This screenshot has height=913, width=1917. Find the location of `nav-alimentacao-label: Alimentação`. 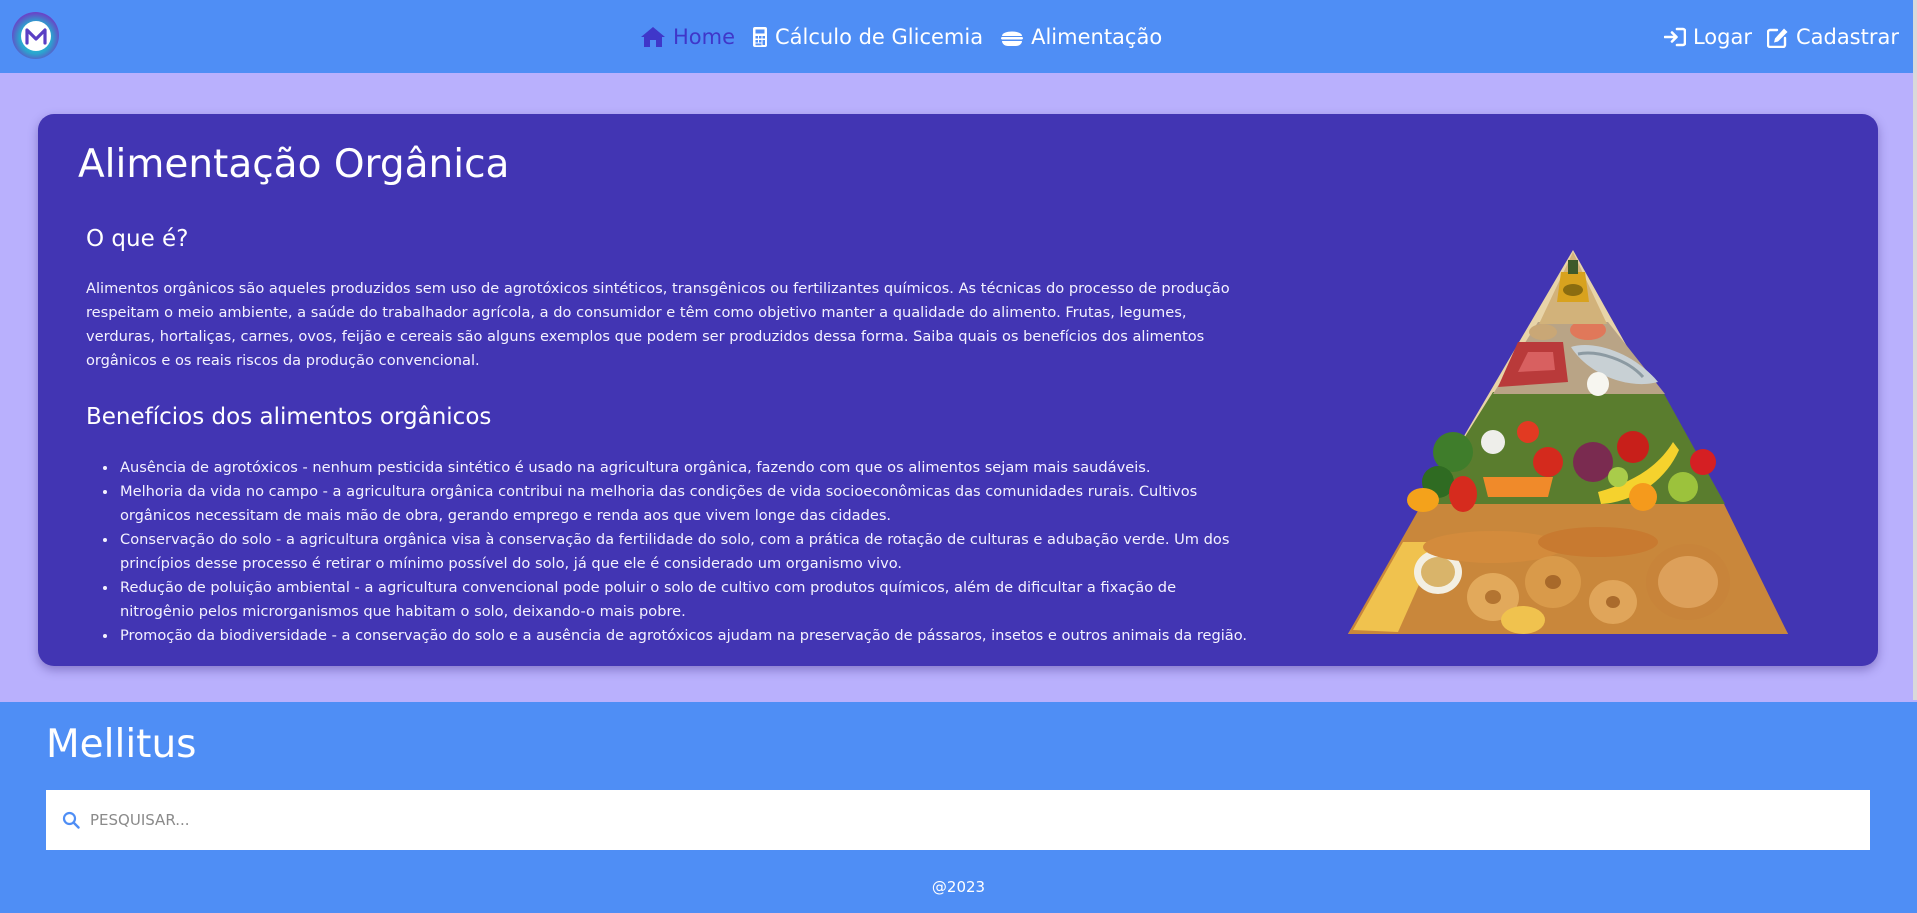

nav-alimentacao-label: Alimentação is located at coordinates (1097, 37).